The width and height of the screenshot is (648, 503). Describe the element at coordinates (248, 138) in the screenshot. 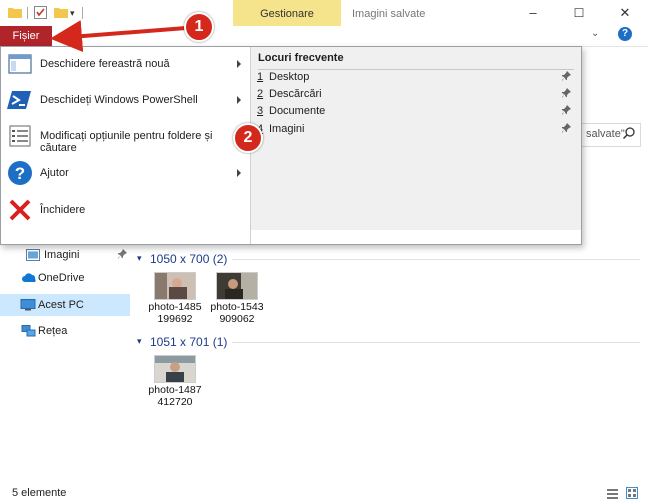

I see `callout-badge-2: 2` at that location.